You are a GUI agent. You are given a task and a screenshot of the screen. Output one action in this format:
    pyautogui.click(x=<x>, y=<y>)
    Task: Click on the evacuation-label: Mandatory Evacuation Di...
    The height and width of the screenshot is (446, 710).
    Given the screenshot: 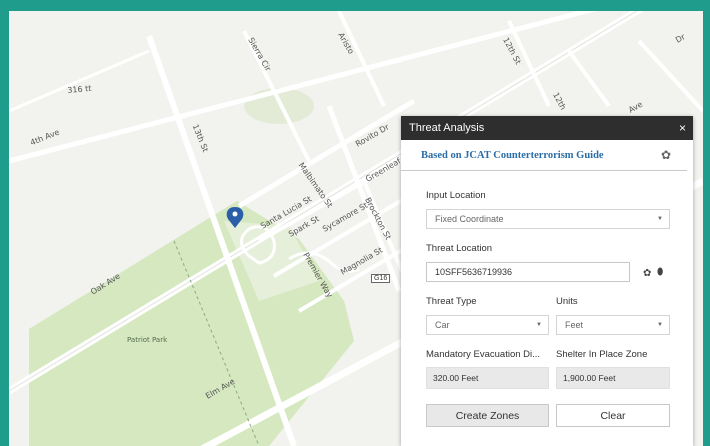 What is the action you would take?
    pyautogui.click(x=483, y=354)
    